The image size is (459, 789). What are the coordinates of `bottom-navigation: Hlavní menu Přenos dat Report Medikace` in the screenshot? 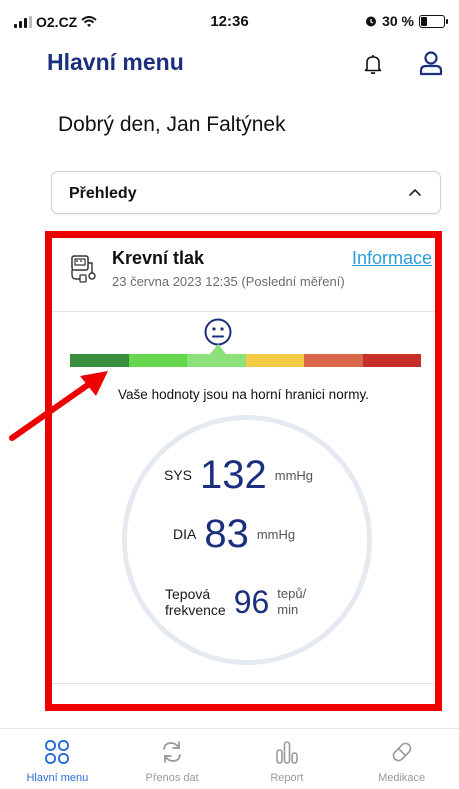 It's located at (229, 759).